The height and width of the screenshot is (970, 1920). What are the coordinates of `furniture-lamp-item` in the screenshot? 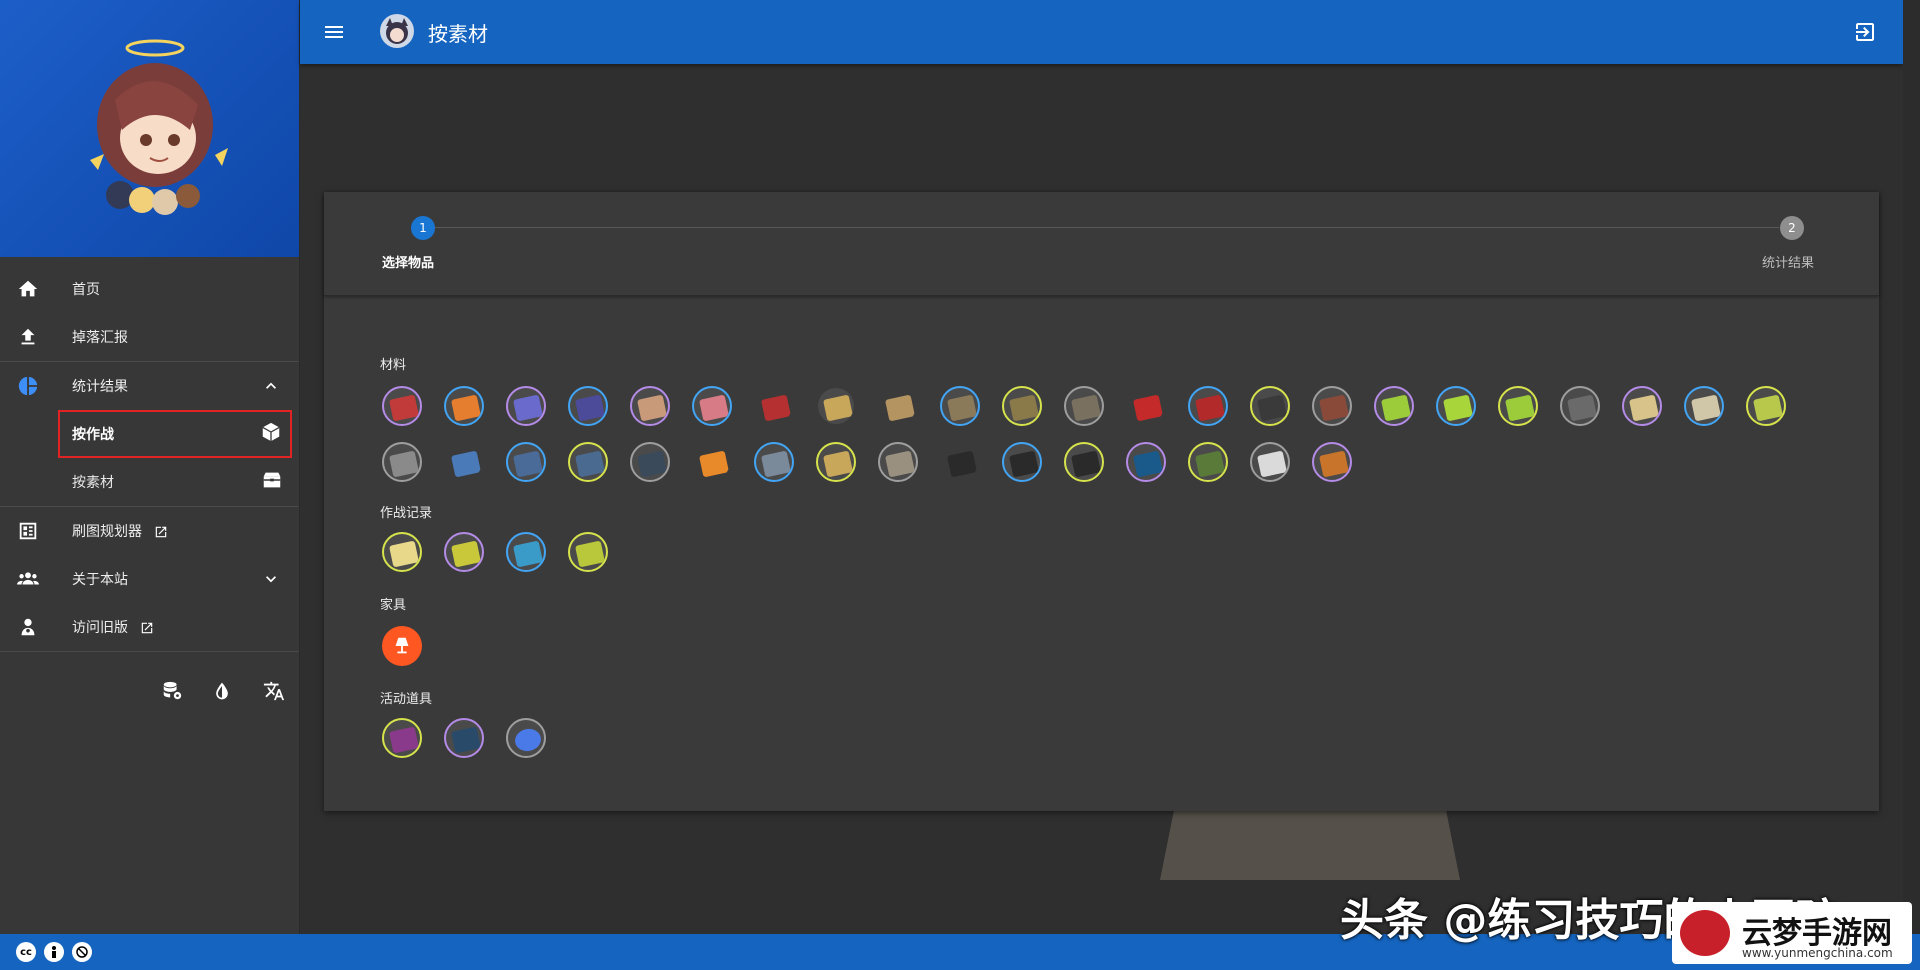 It's located at (402, 646).